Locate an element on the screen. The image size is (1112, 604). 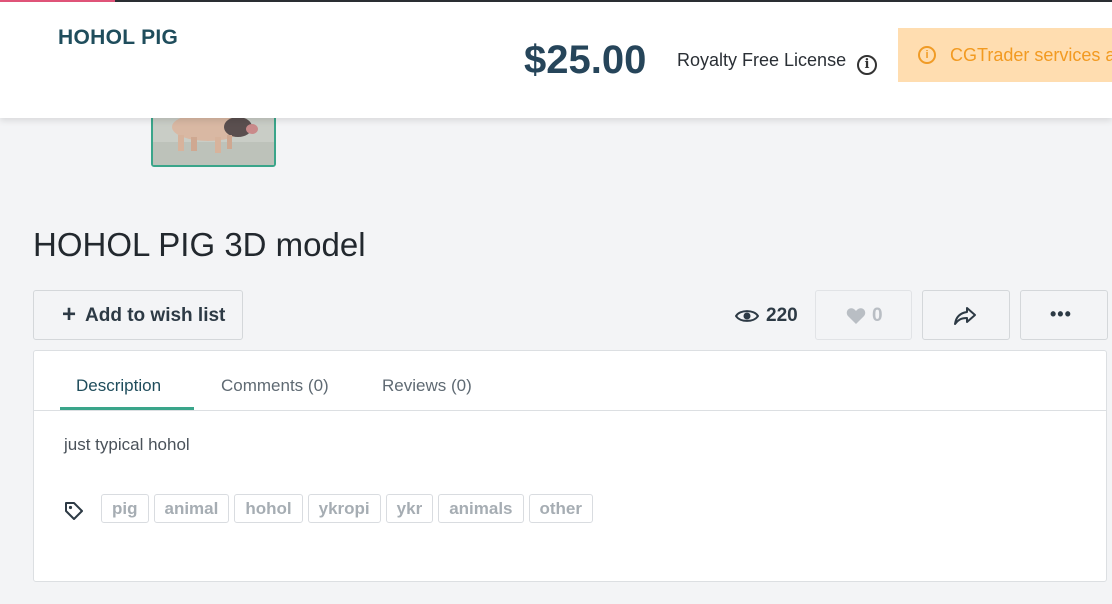
eye-icon is located at coordinates (747, 316).